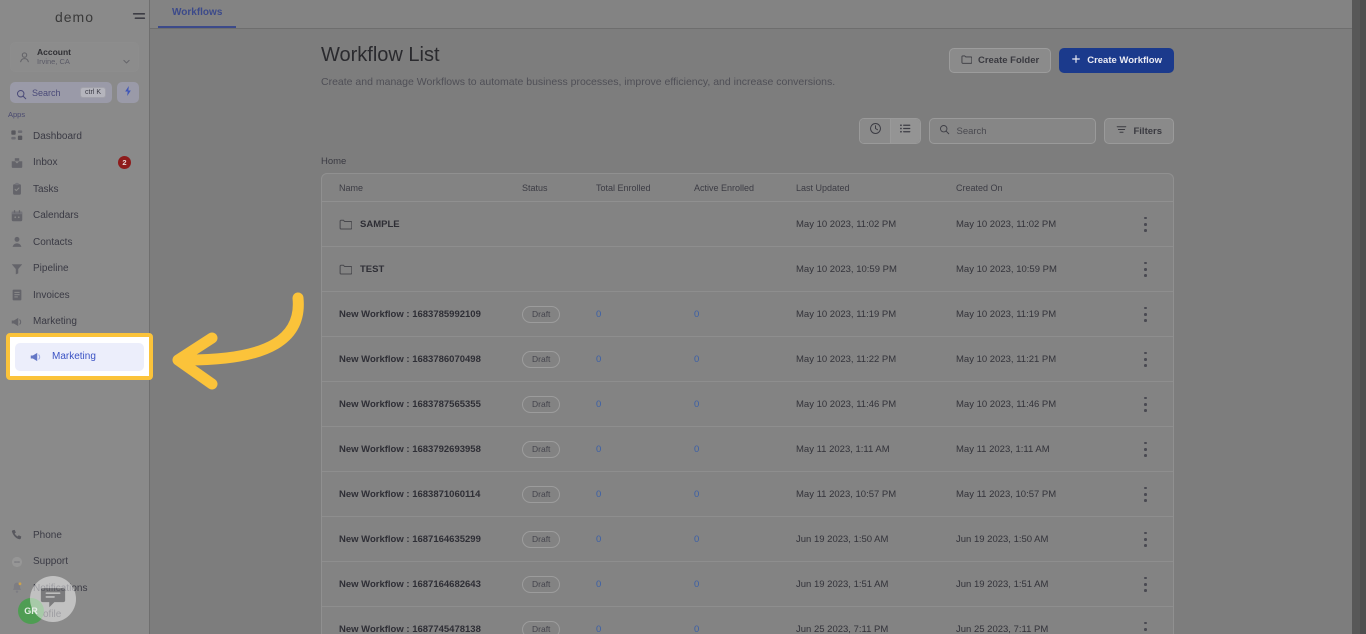  What do you see at coordinates (74, 269) in the screenshot?
I see `sidebar-item-pipeline: Pipeline` at bounding box center [74, 269].